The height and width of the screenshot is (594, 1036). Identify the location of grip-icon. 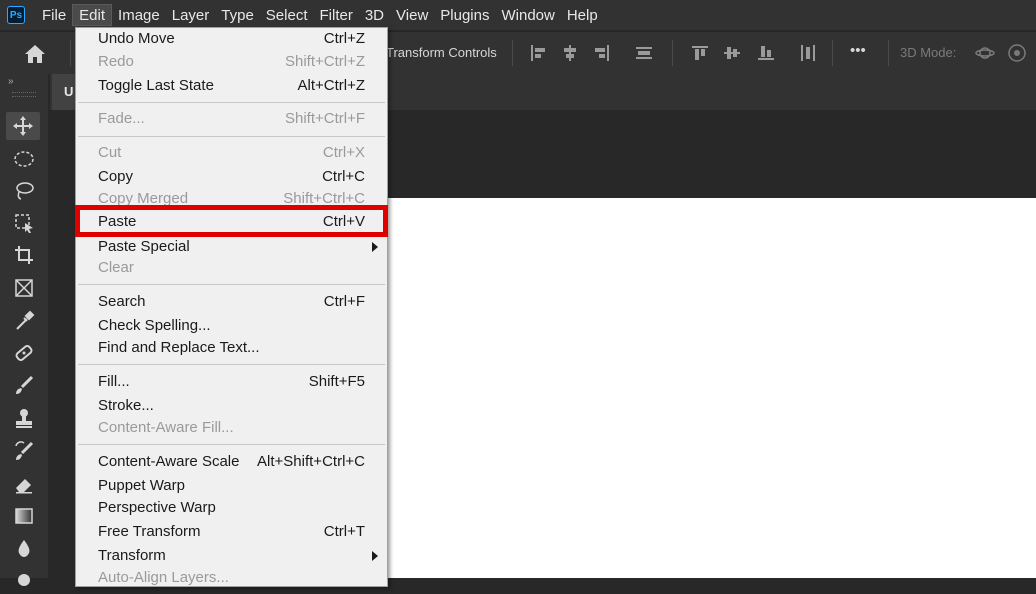
(24, 94).